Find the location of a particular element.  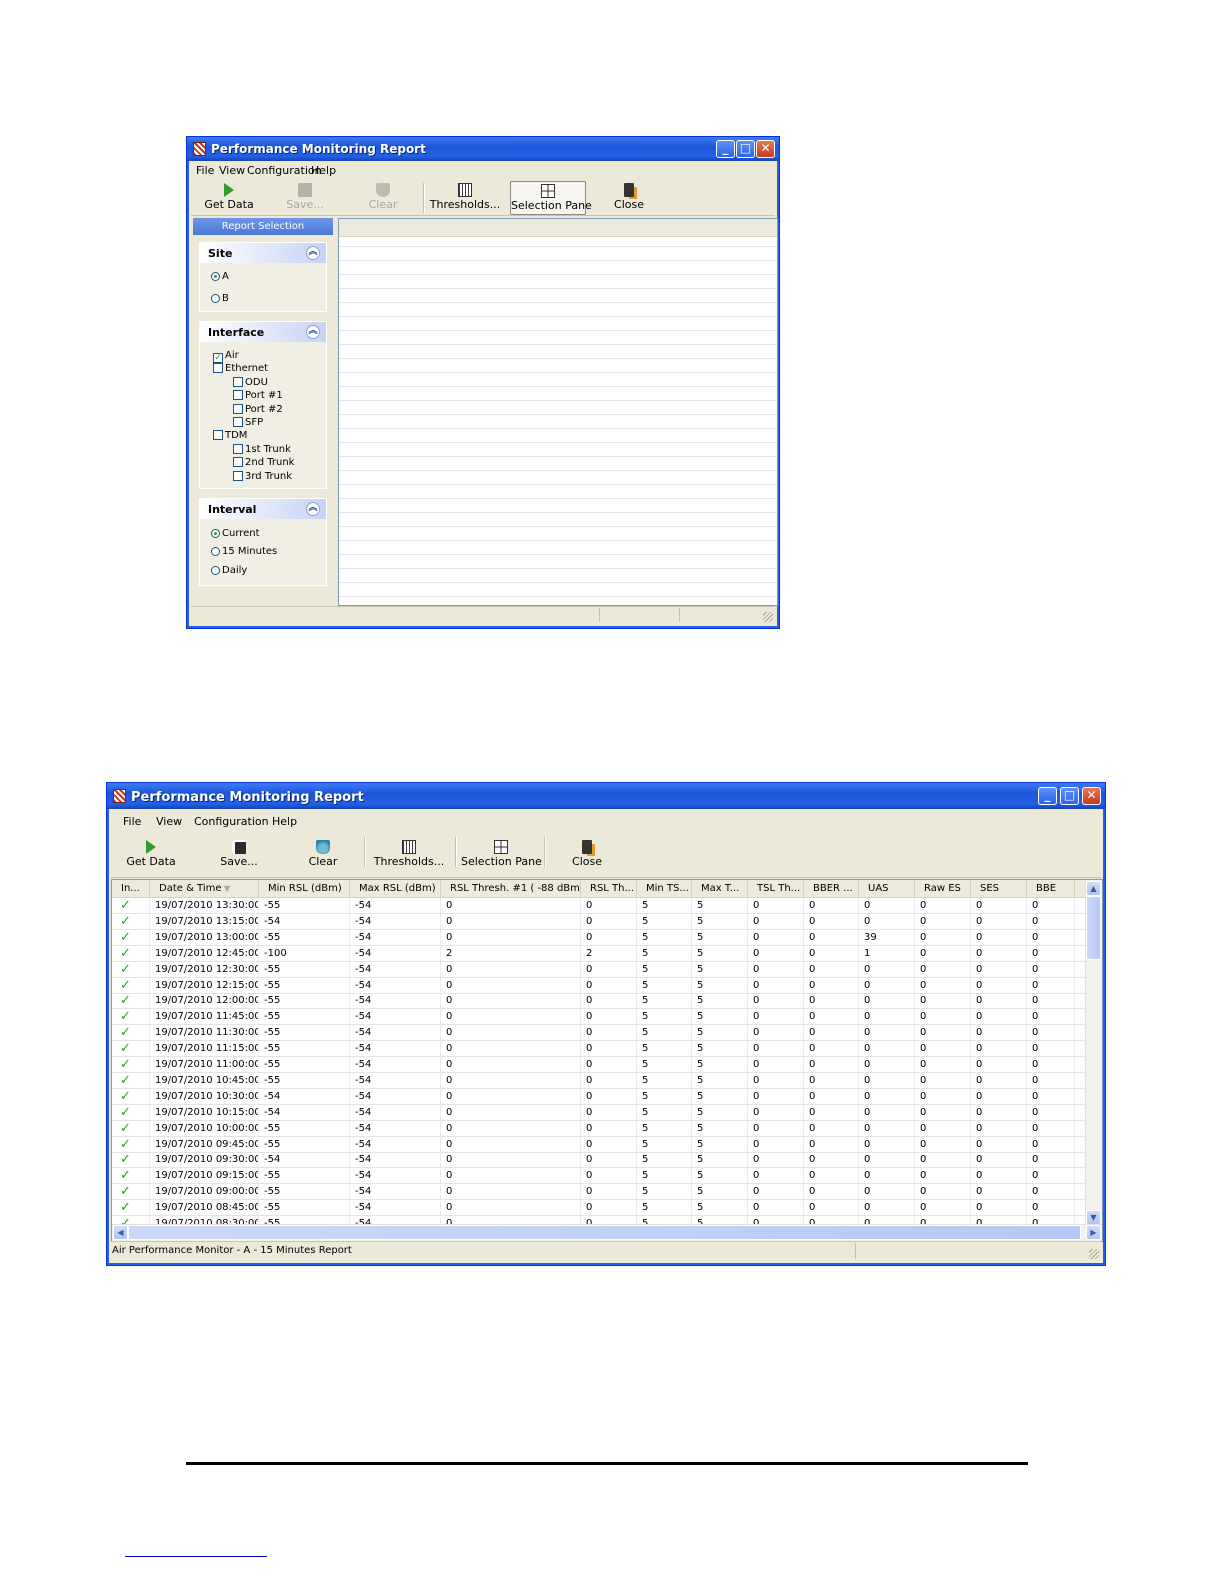

table-row: ✓ 19/07/2010 13:00:00 -55 -54 0 0 5 5 0 0 39 0 0 0 is located at coordinates (600, 937).